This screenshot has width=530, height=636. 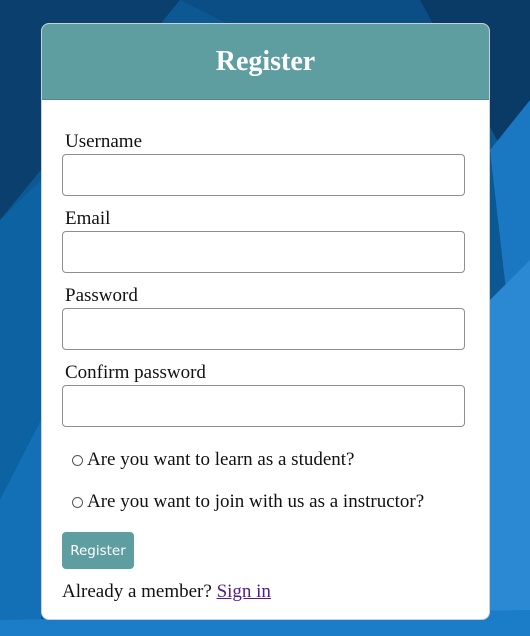 What do you see at coordinates (77, 502) in the screenshot?
I see `instructor-radio` at bounding box center [77, 502].